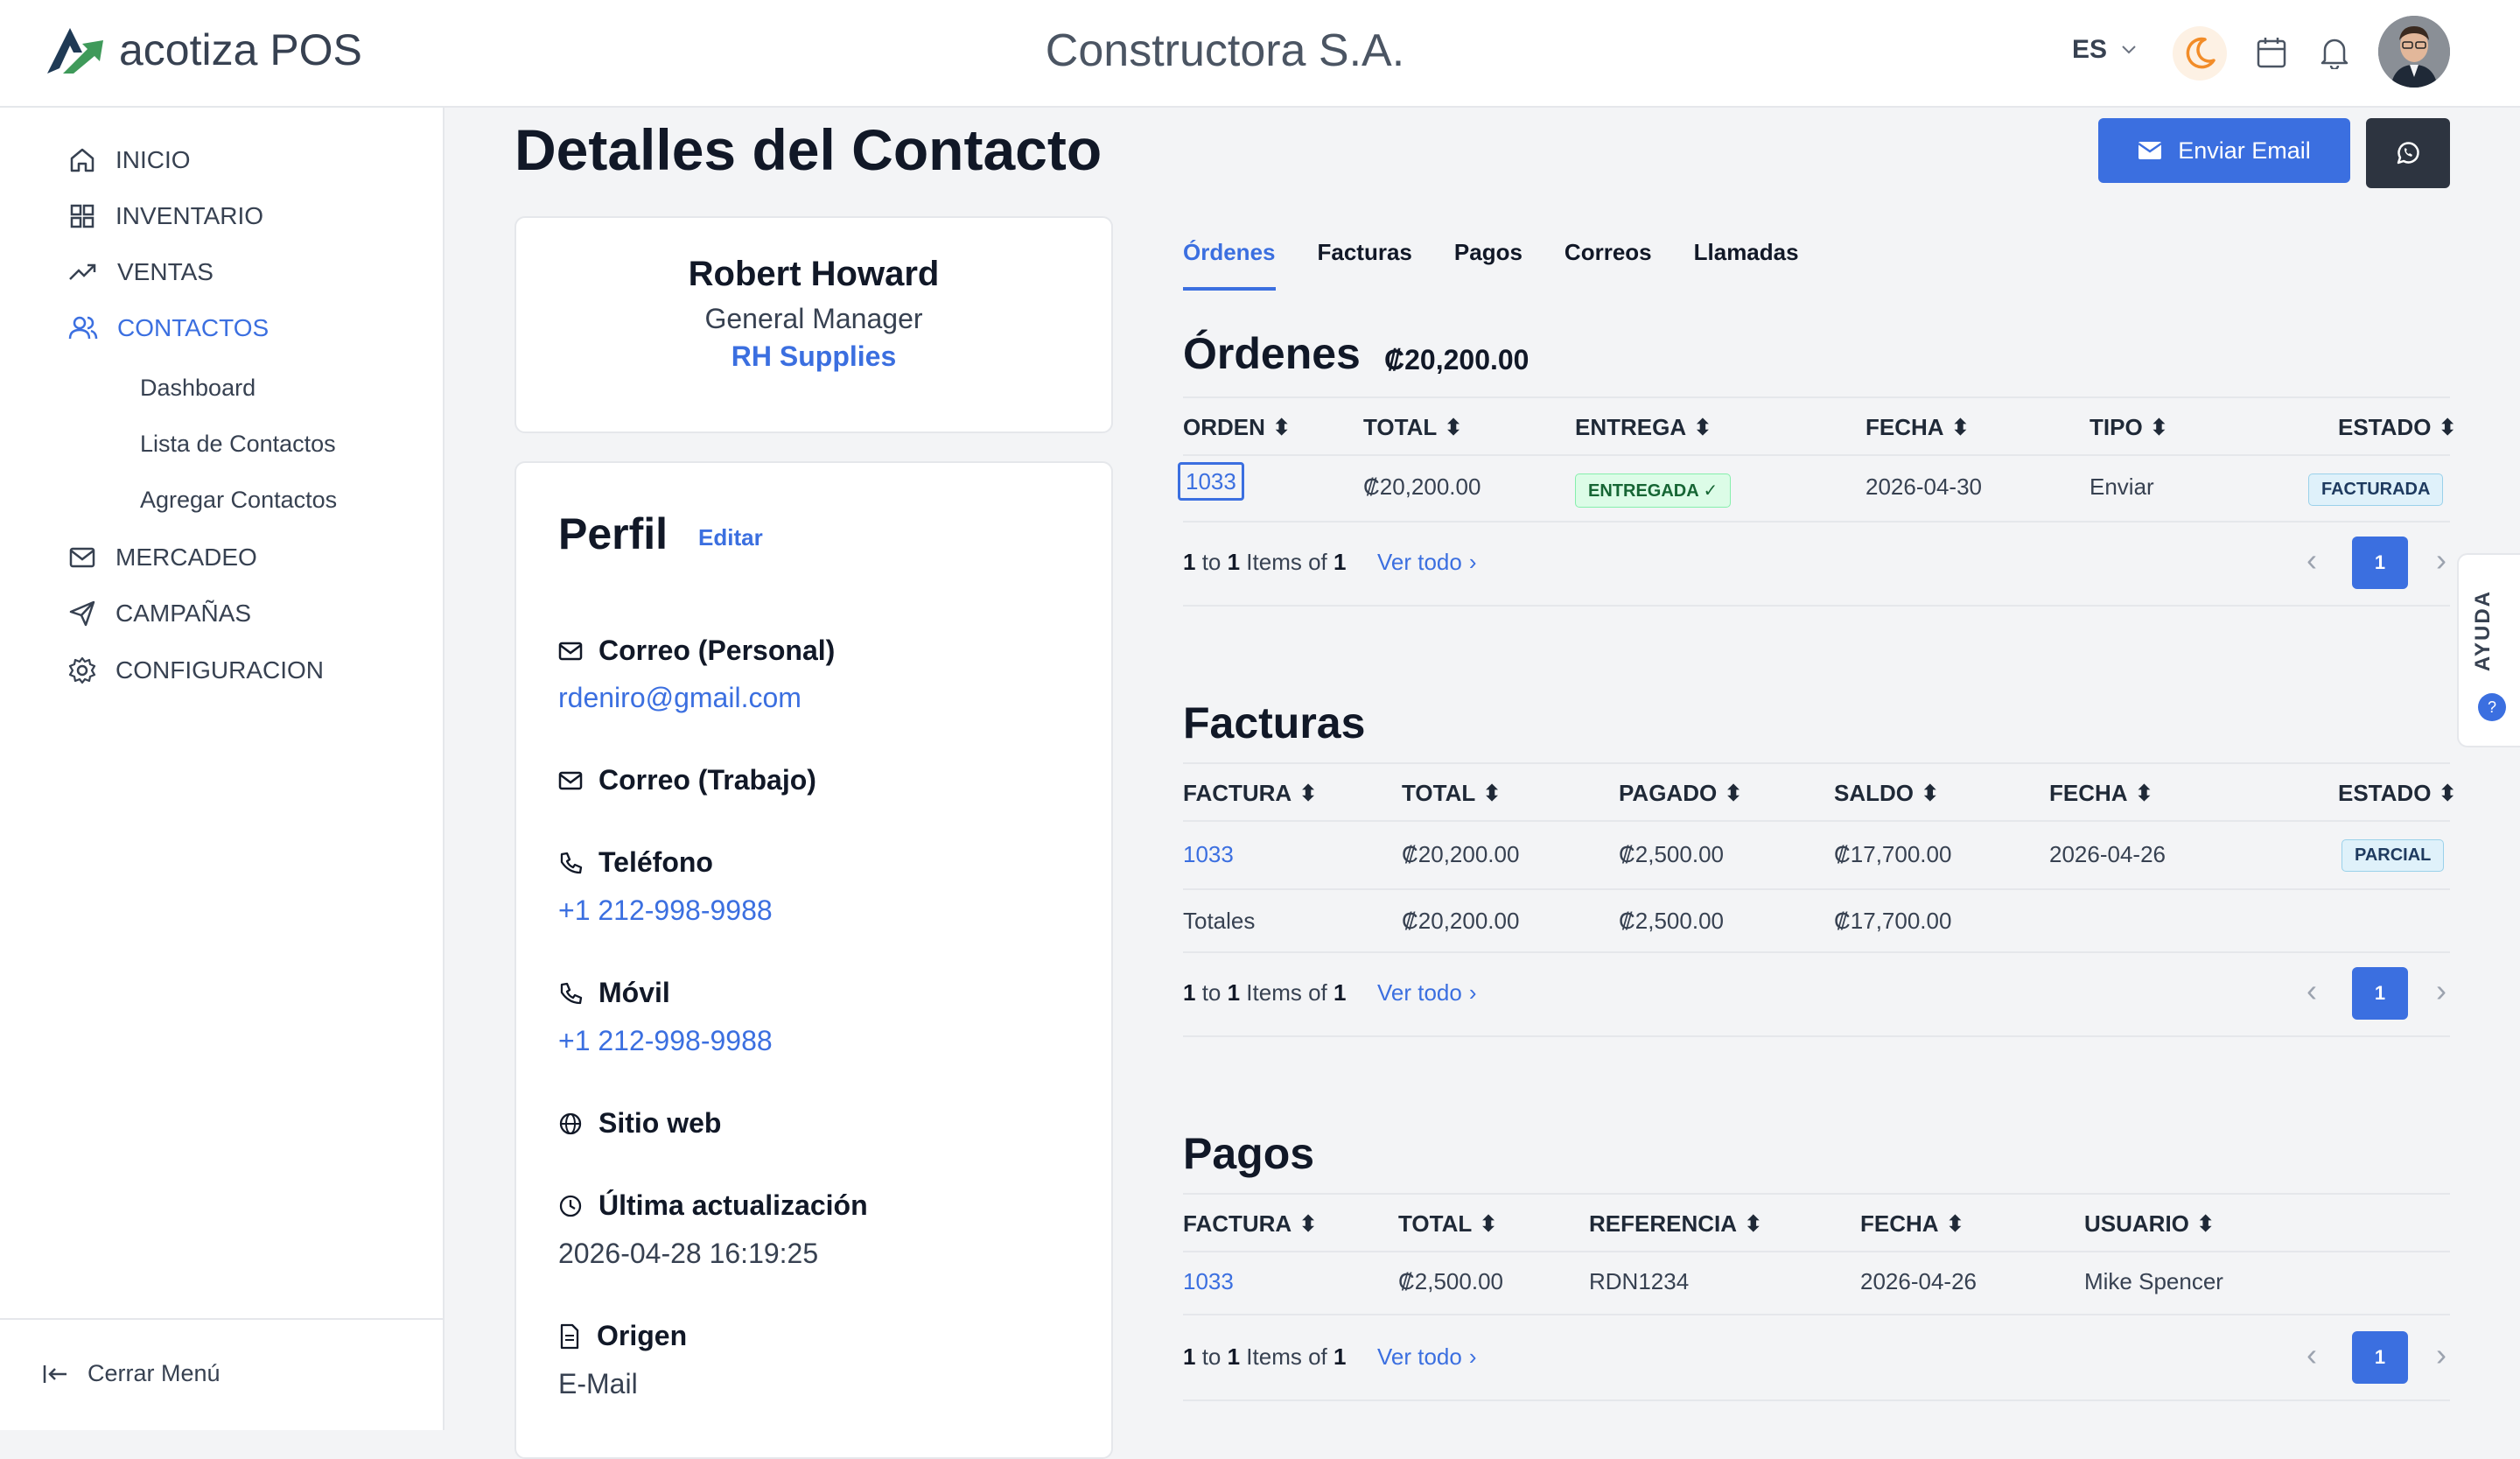  I want to click on calendar-button, so click(2271, 52).